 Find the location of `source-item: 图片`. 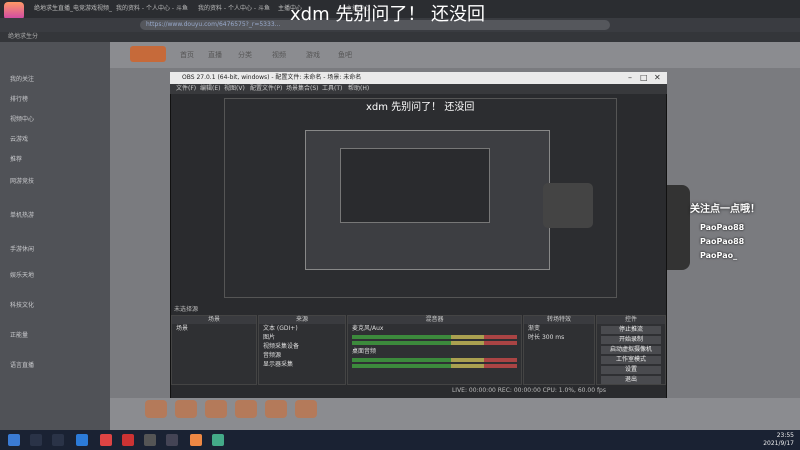

source-item: 图片 is located at coordinates (302, 337).